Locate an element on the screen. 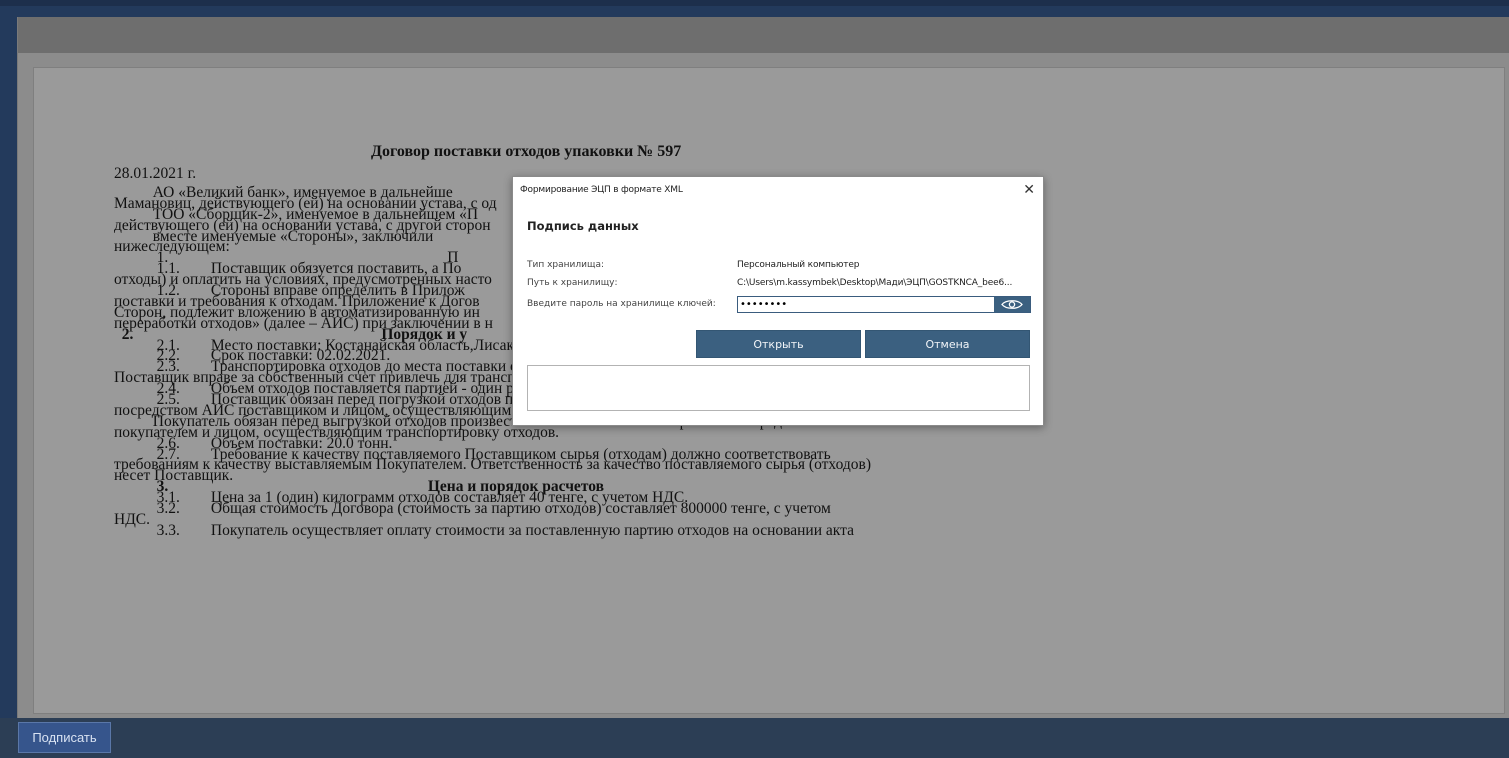  document-line: 28.01.2021 г. is located at coordinates (155, 173).